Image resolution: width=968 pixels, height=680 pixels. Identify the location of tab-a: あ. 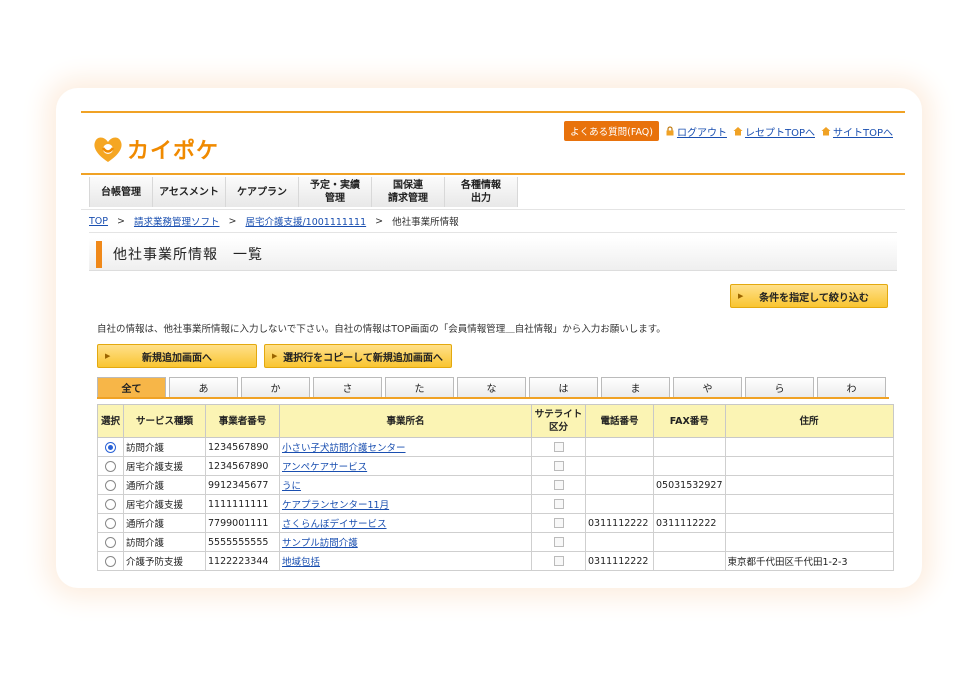
(203, 387).